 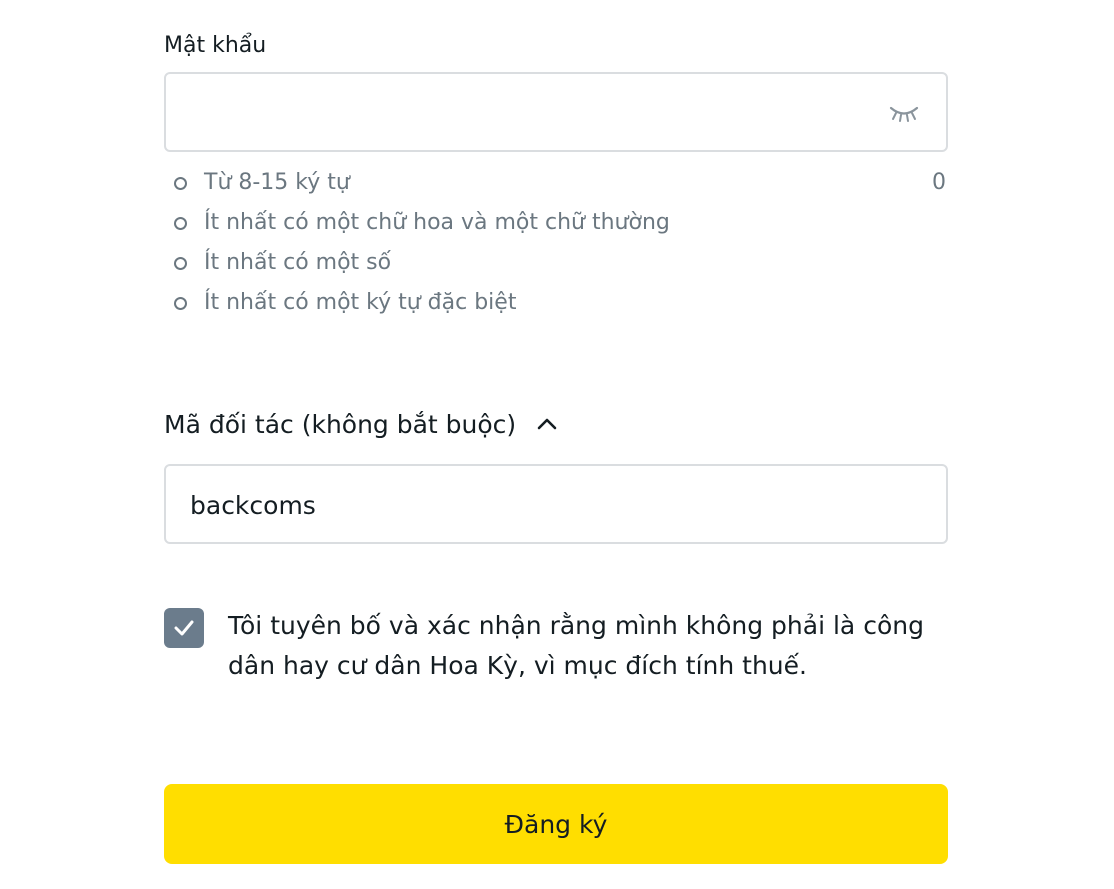 I want to click on password-rule-text: Ít nhất có một ký tự đặc biệt, so click(x=360, y=302).